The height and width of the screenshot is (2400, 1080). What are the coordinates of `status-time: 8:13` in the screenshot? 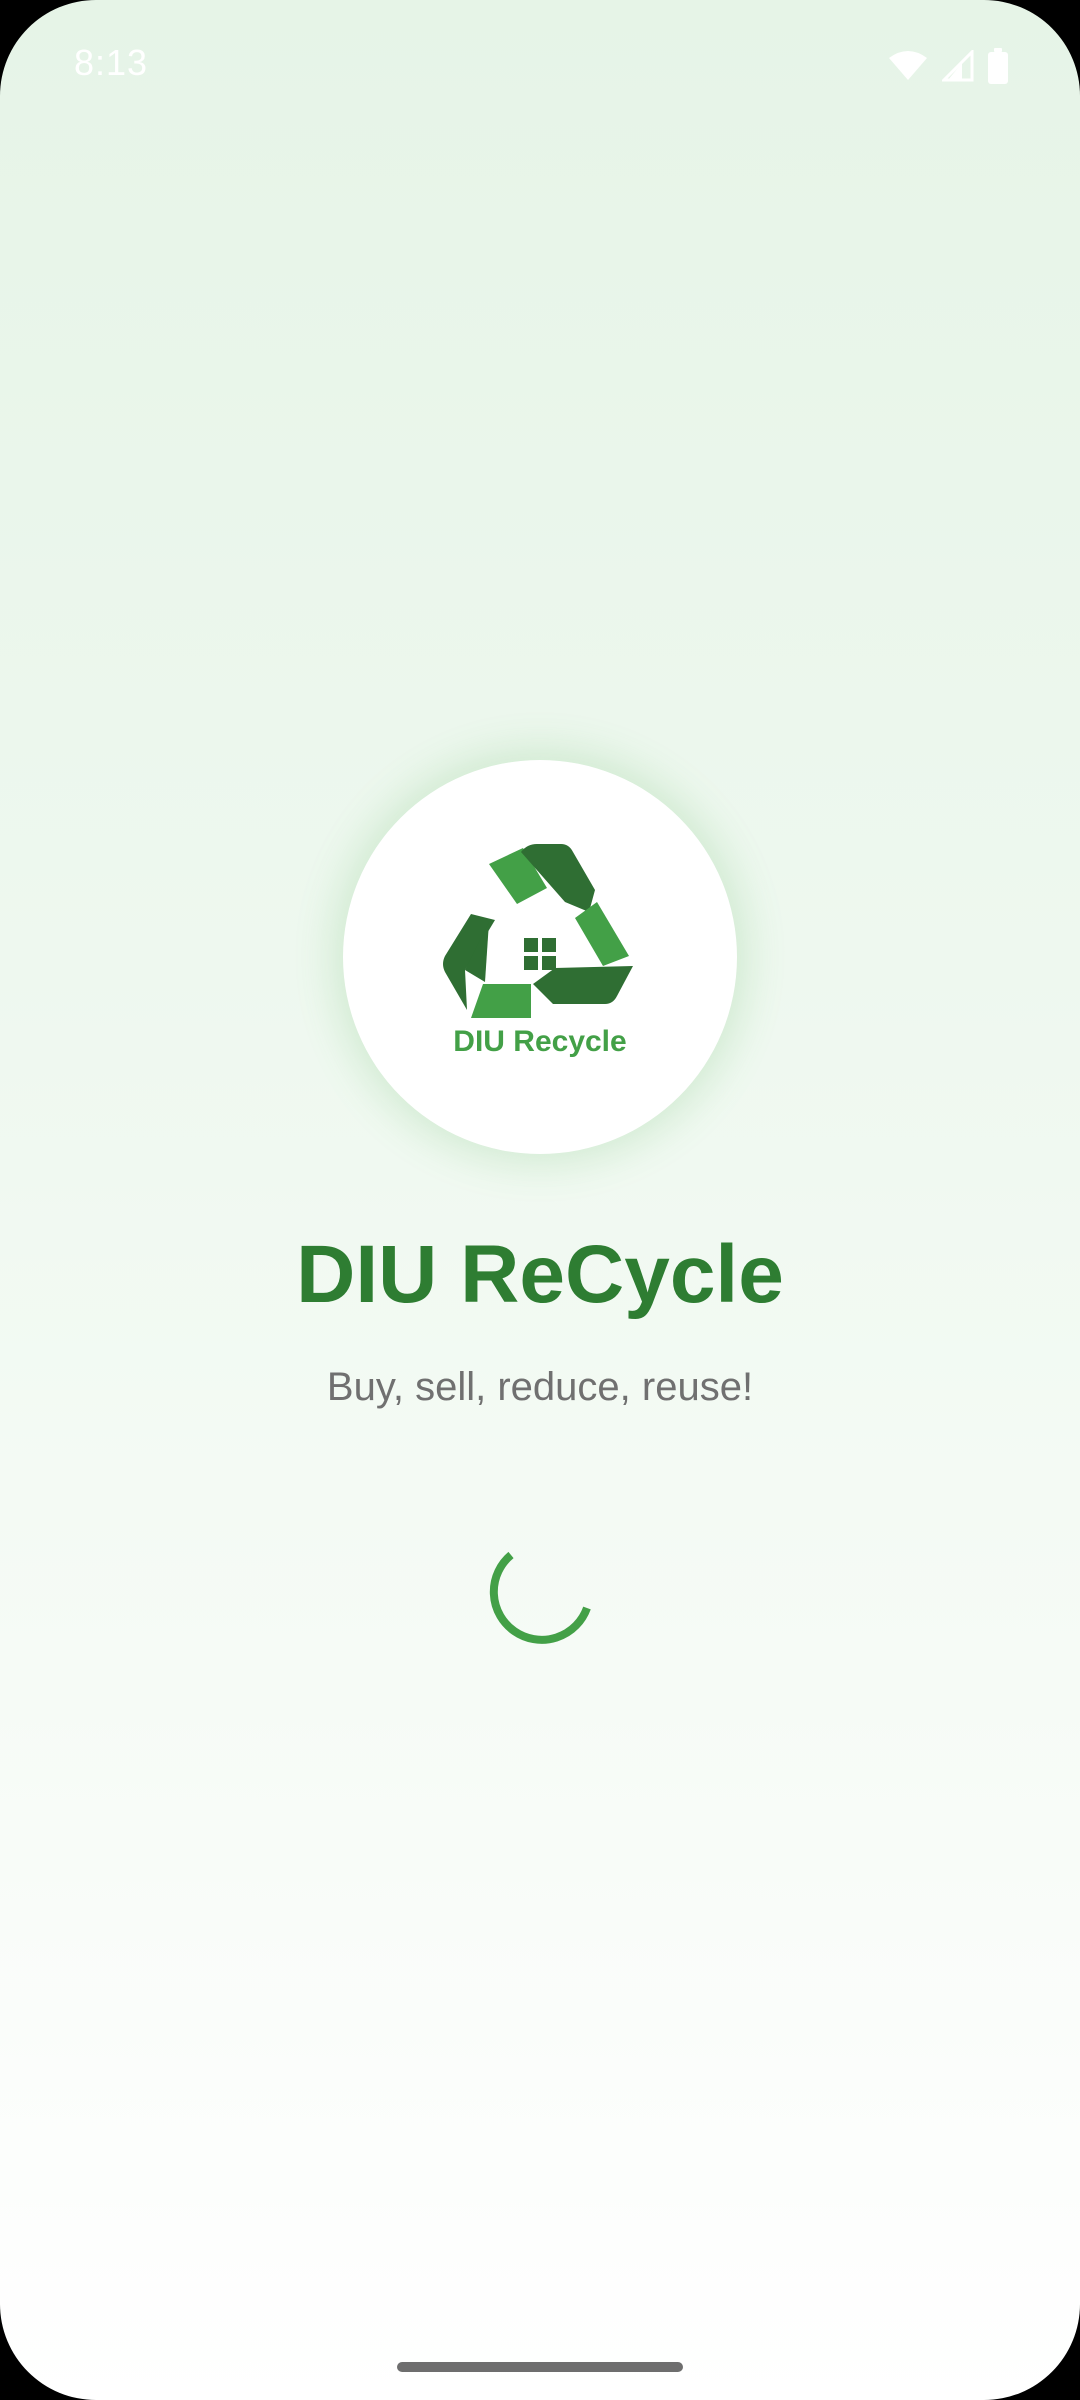 It's located at (111, 62).